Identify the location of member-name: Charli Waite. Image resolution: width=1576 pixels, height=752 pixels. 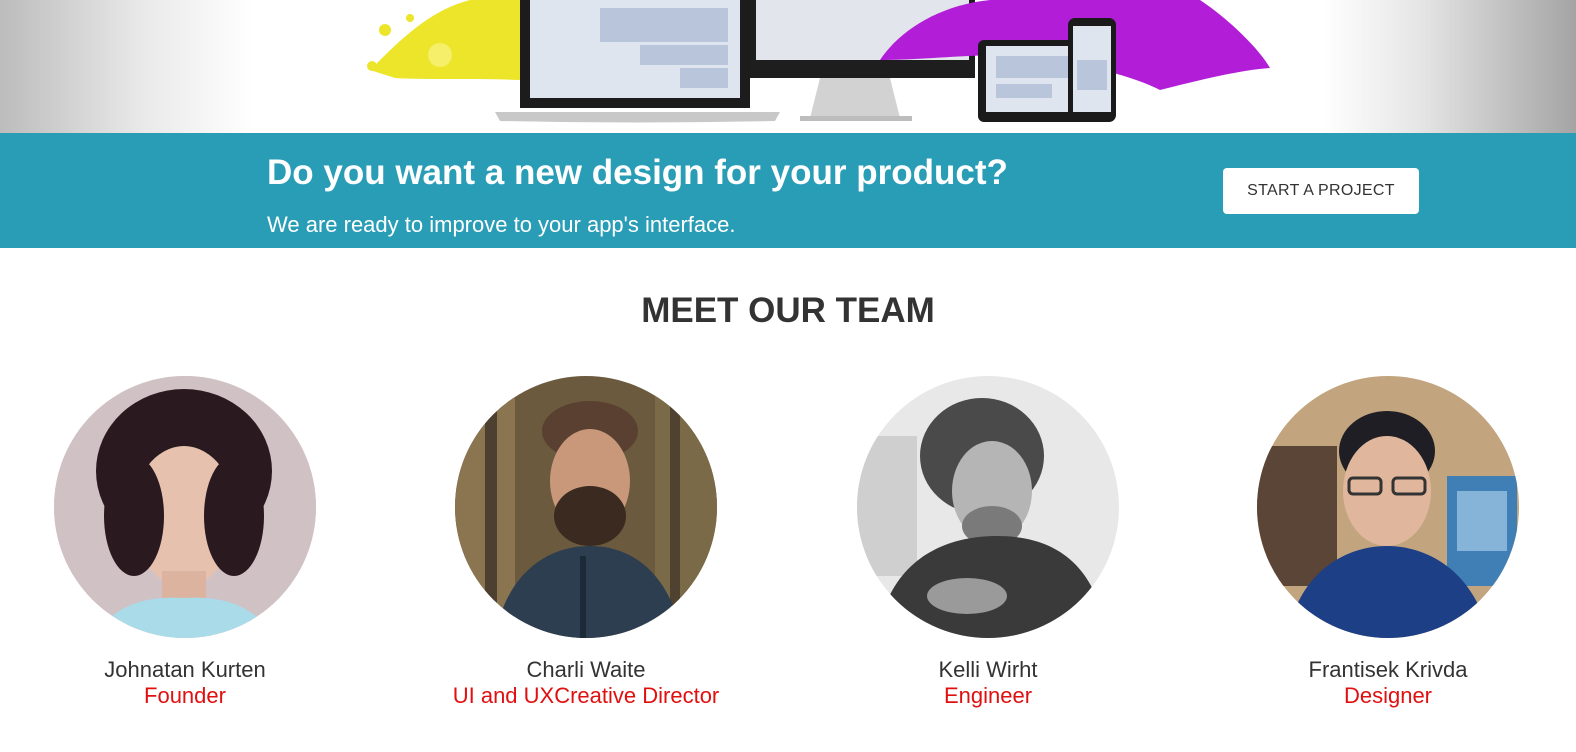
(586, 669).